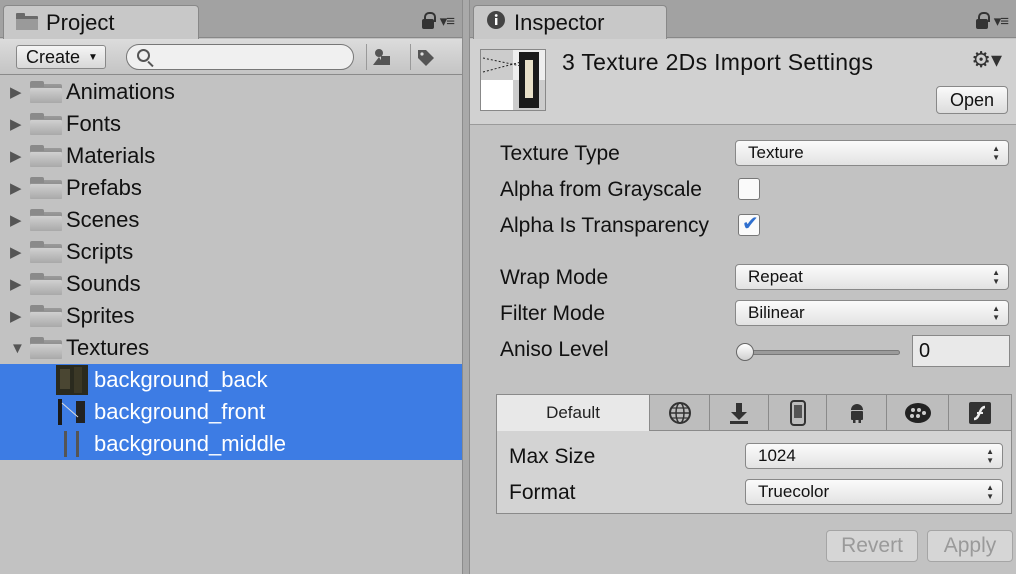 The width and height of the screenshot is (1016, 574). I want to click on create-button: Create ▼, so click(61, 57).